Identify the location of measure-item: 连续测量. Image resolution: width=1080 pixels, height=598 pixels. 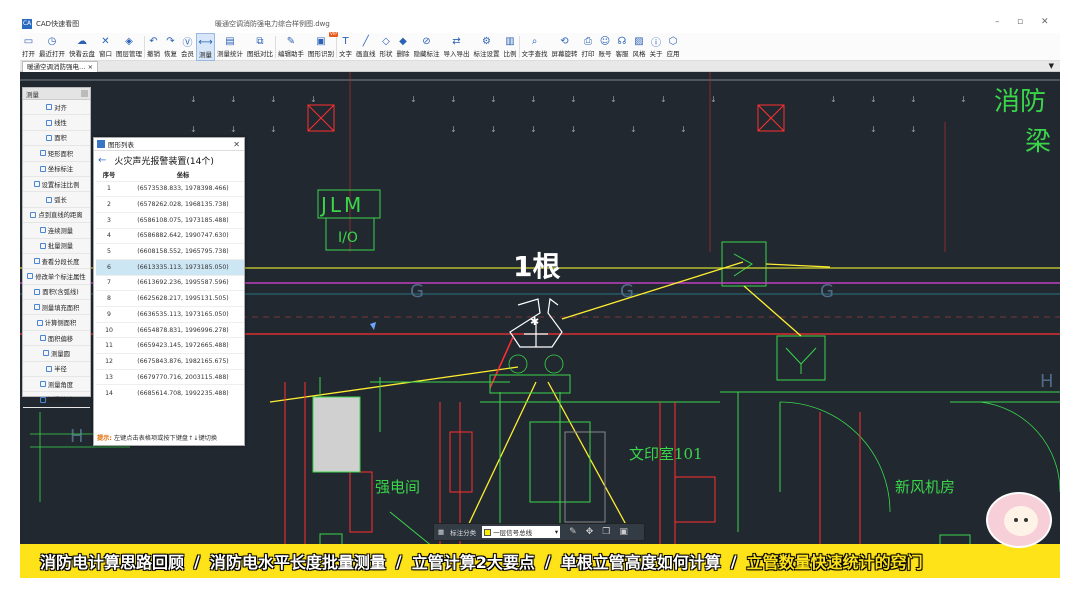
(56, 231).